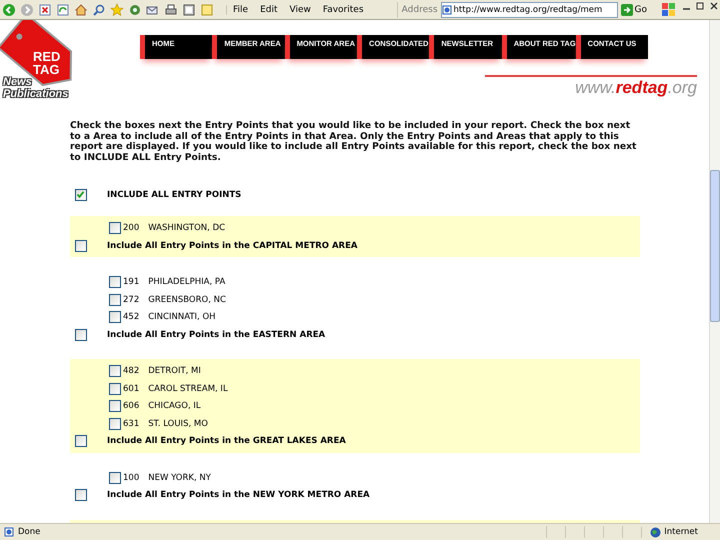  I want to click on include-all-label: INCLUDE ALL ENTRY POINTS, so click(174, 195).